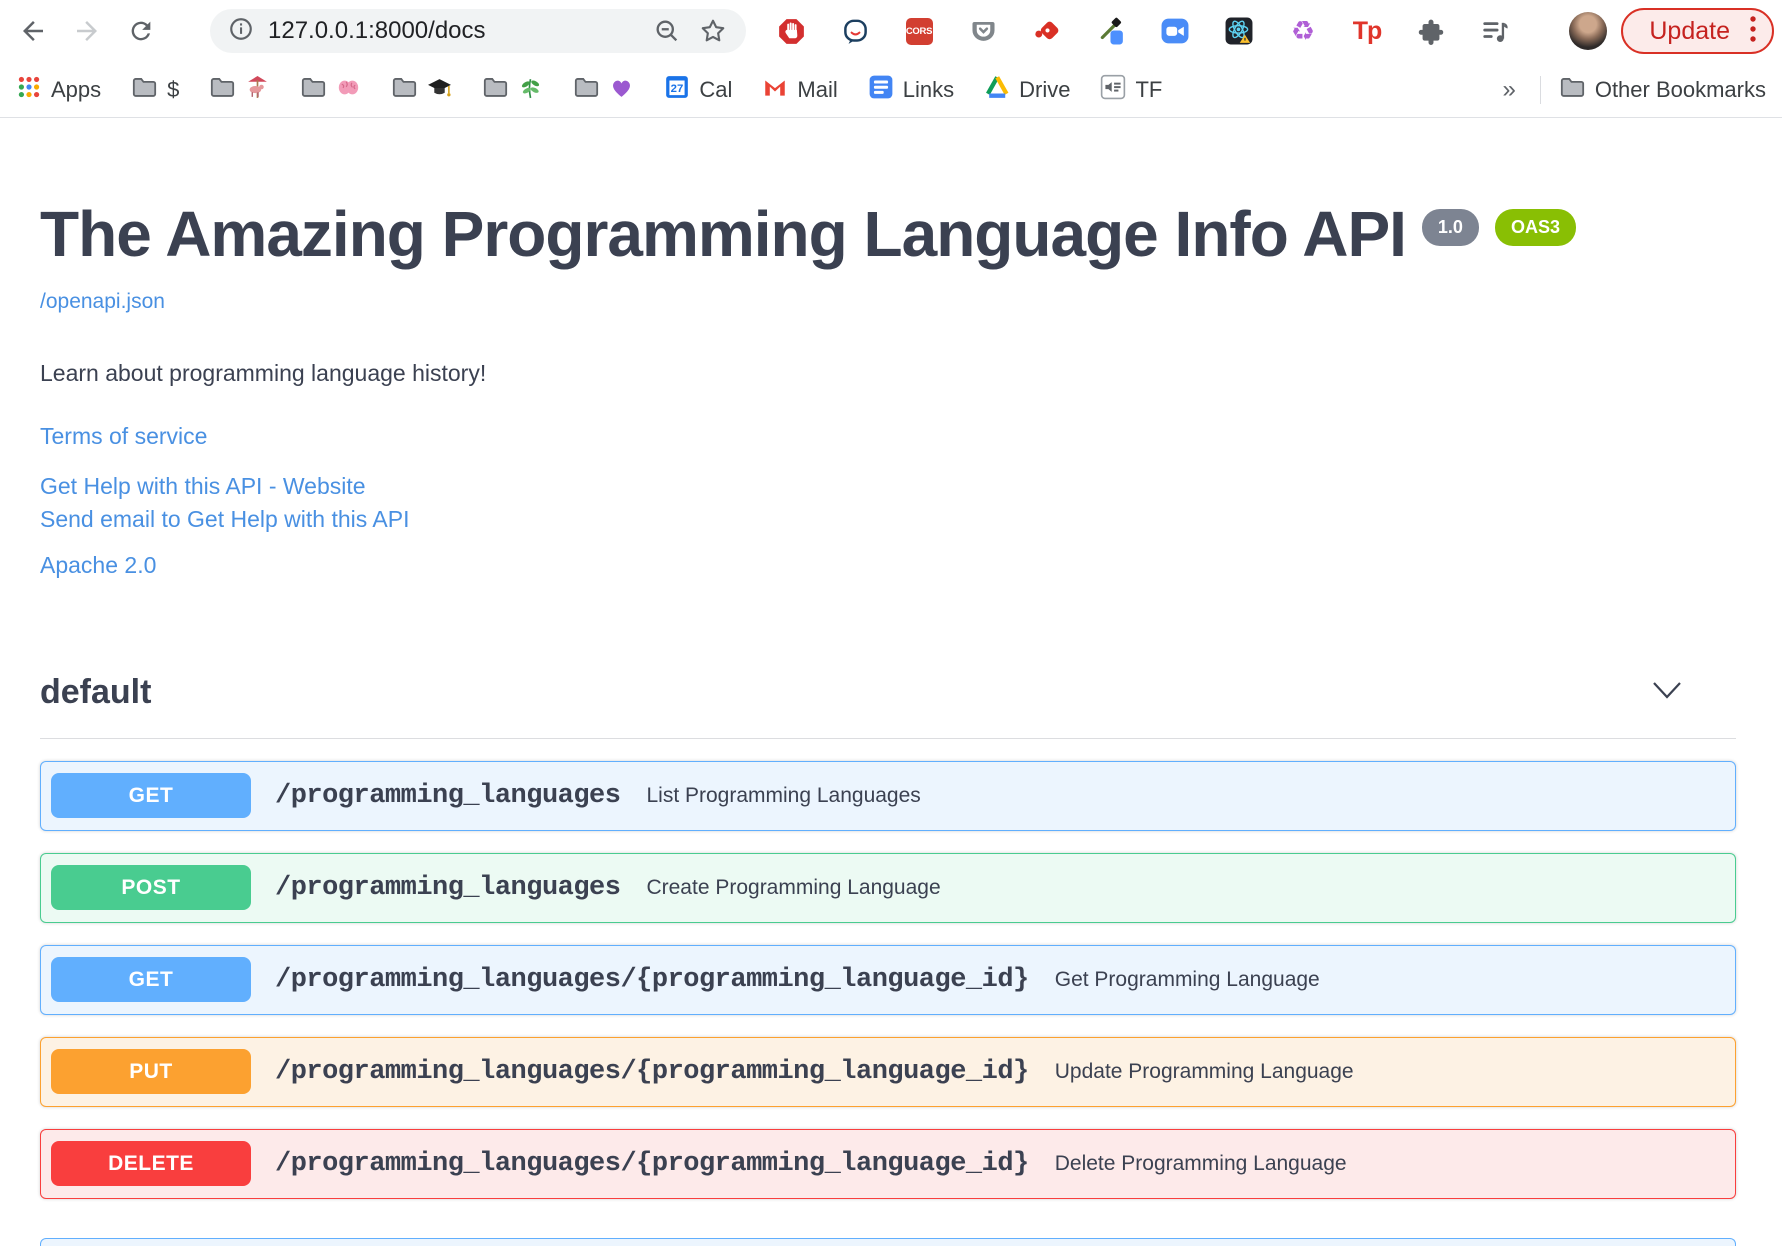  Describe the element at coordinates (29, 89) in the screenshot. I see `apps-grid-icon` at that location.